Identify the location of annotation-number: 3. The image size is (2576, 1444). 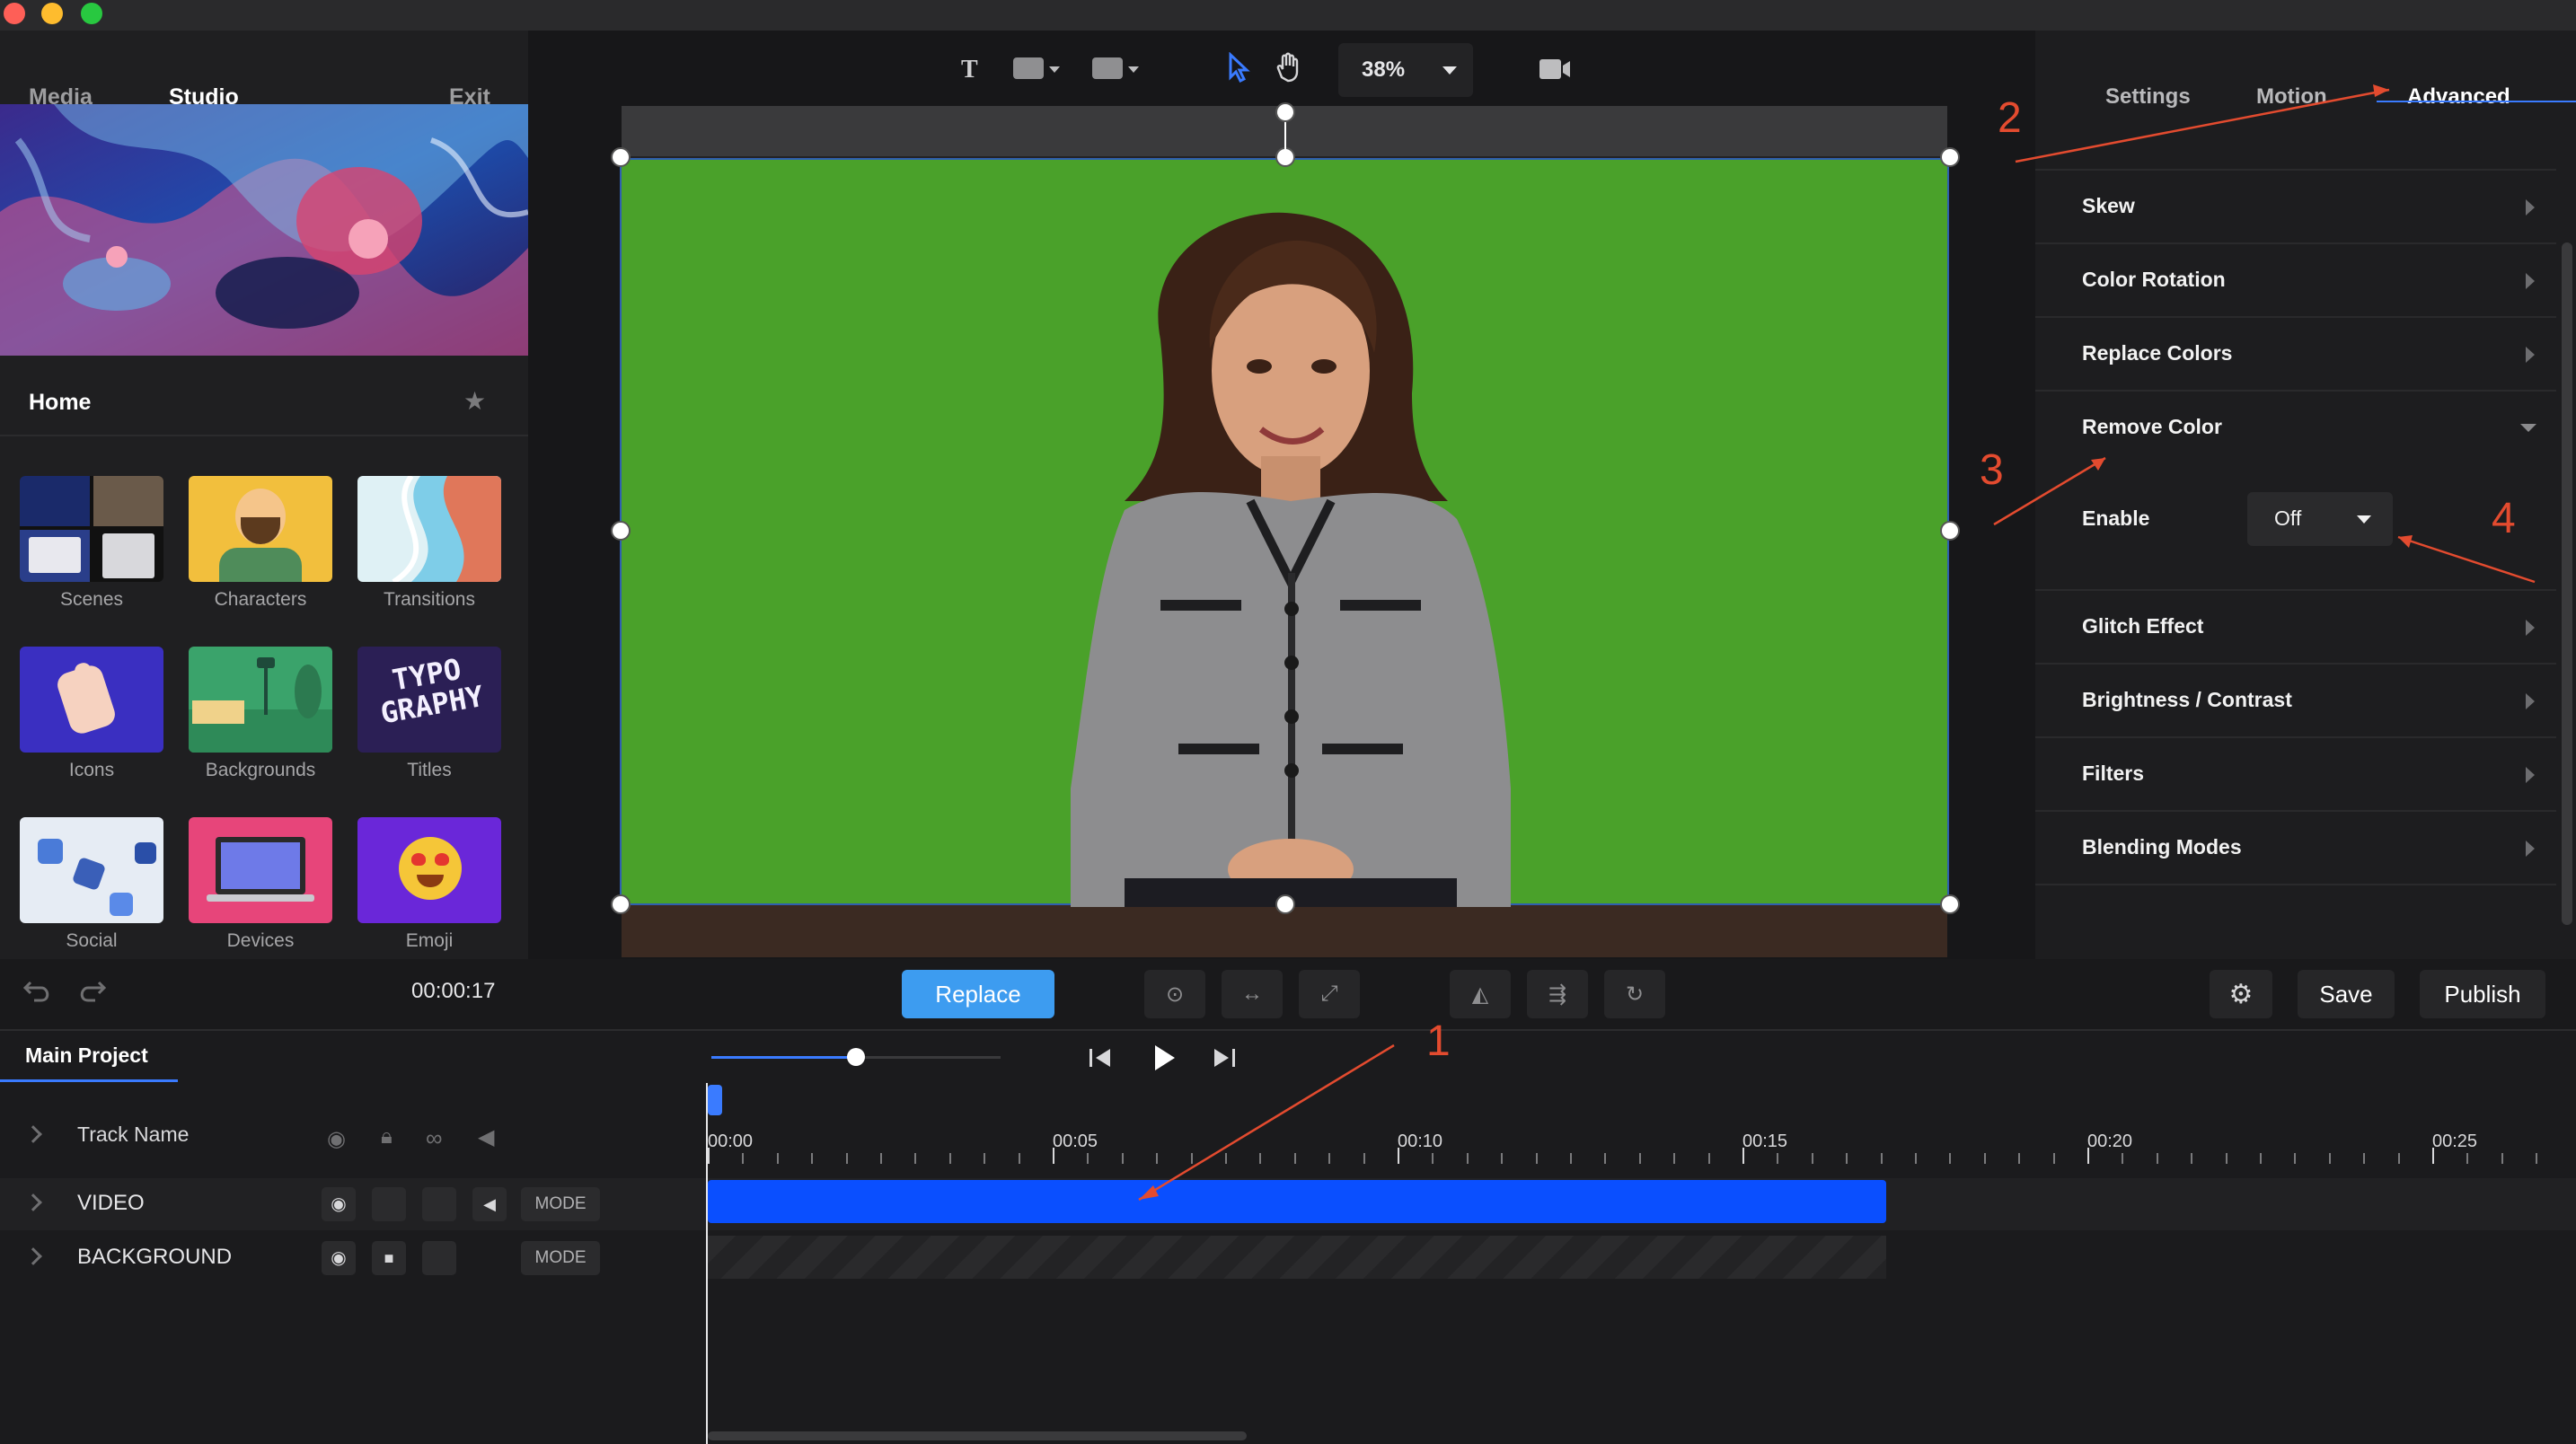
(1992, 470).